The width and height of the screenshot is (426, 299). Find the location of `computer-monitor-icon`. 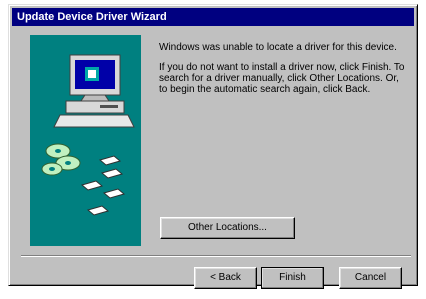

computer-monitor-icon is located at coordinates (94, 91).